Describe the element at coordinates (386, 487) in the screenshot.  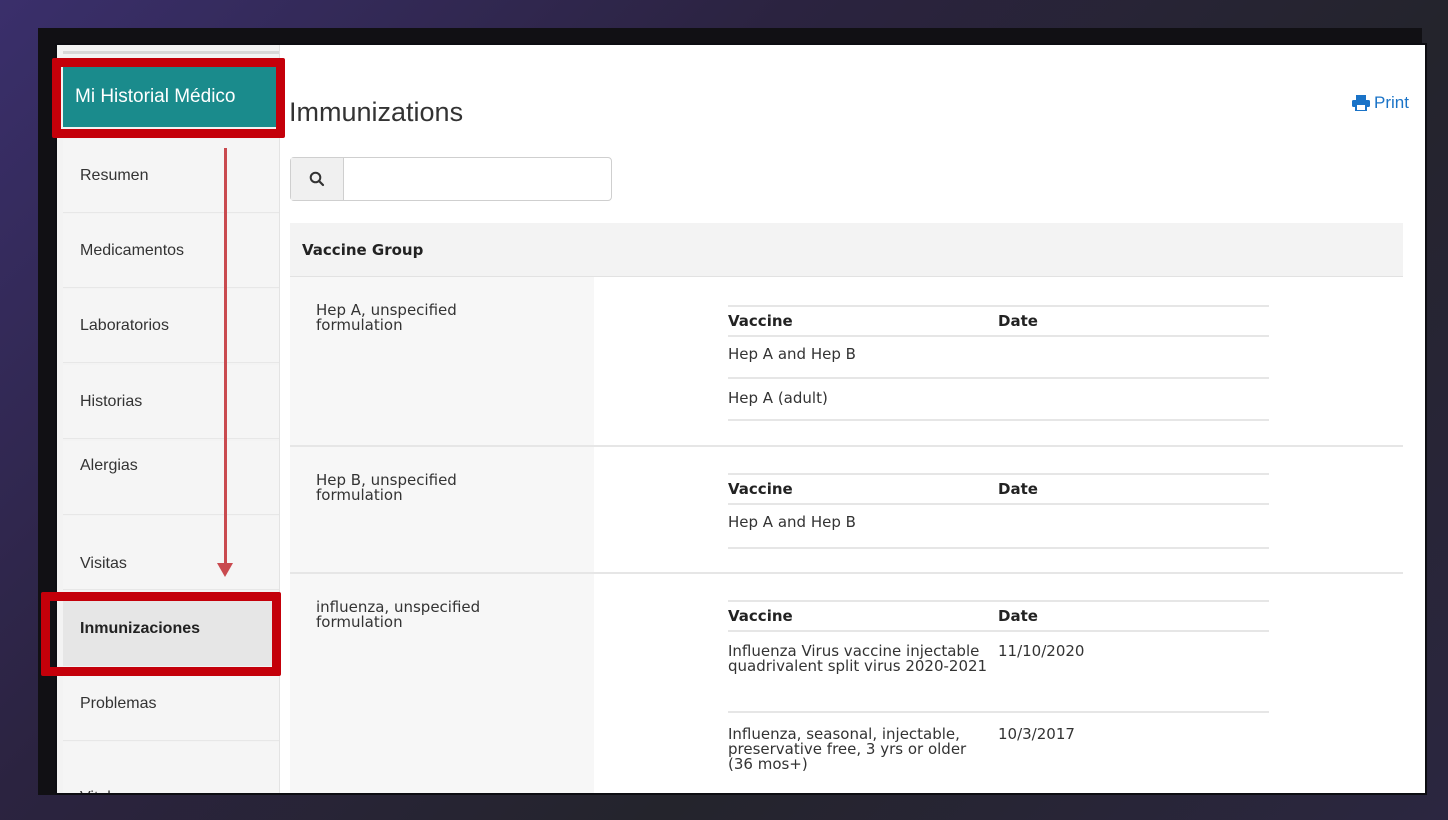
I see `group-name: Hep B, unspecified formulation` at that location.